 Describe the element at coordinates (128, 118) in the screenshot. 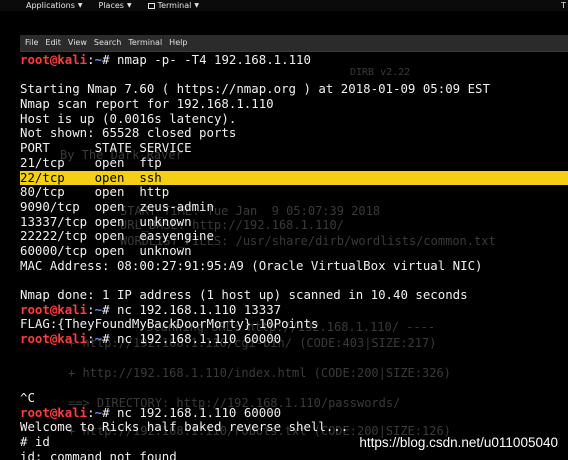

I see `line-text: Host is up (0.0016s latency).` at that location.